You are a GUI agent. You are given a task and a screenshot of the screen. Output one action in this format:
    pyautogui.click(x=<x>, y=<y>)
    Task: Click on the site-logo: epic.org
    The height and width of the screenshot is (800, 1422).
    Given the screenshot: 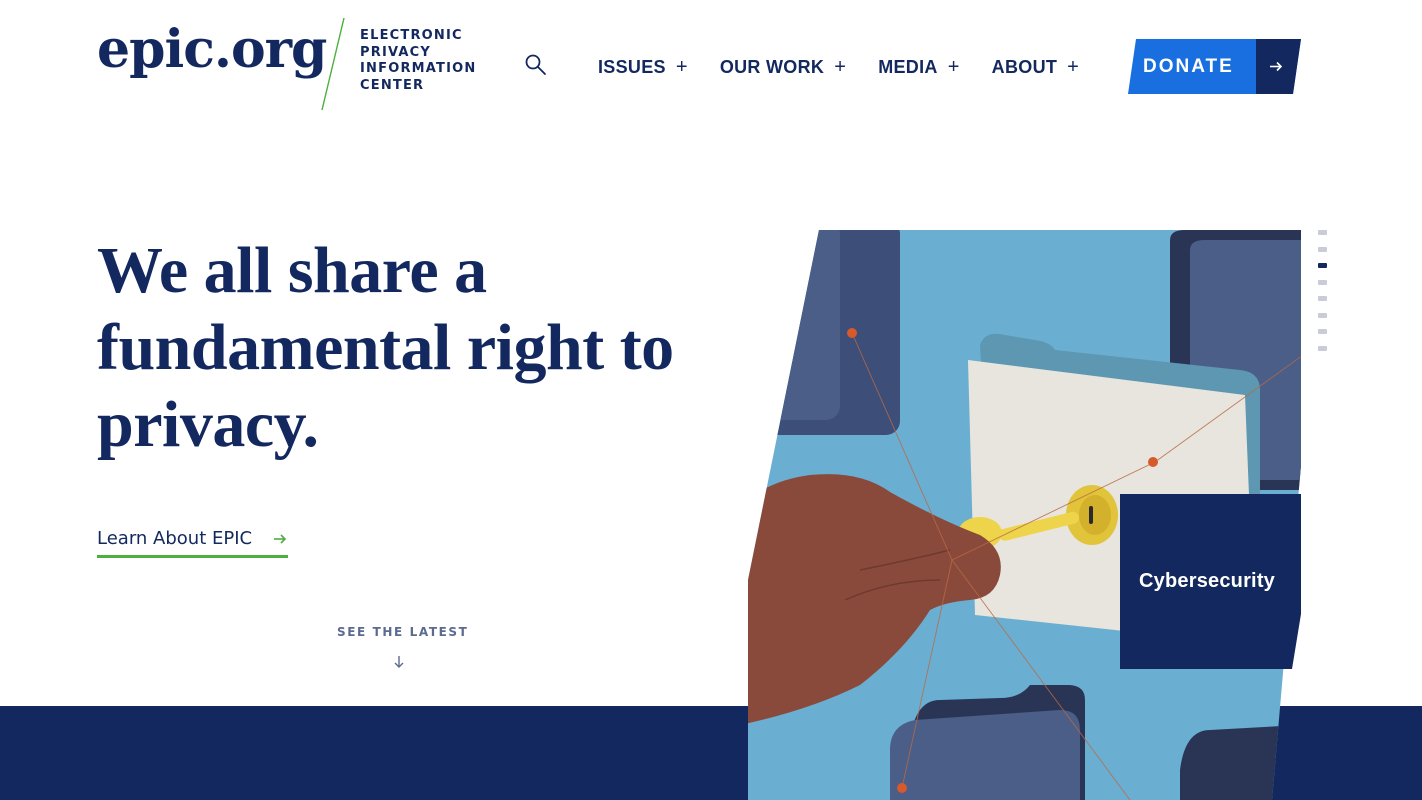 What is the action you would take?
    pyautogui.click(x=212, y=50)
    